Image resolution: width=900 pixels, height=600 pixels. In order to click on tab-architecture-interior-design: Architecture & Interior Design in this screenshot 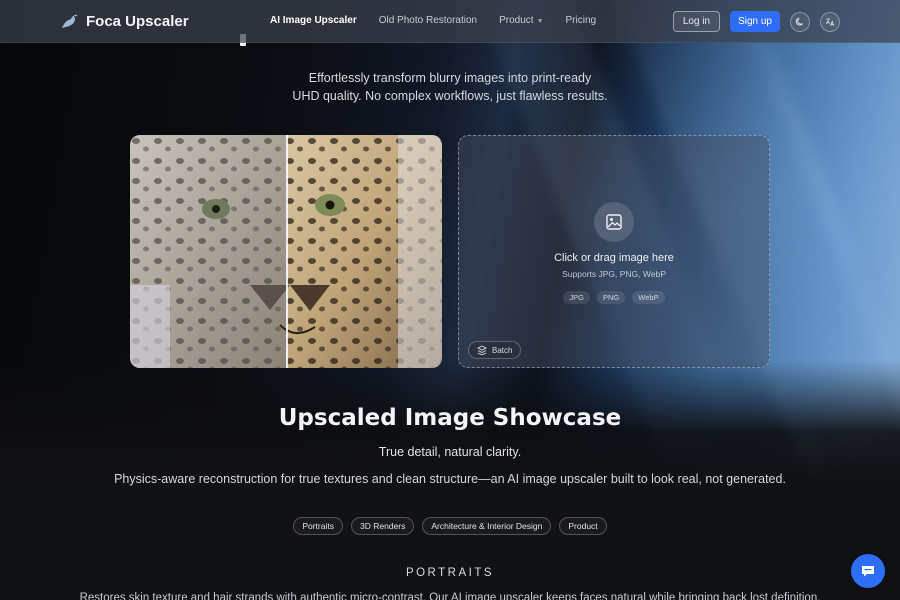, I will do `click(487, 526)`.